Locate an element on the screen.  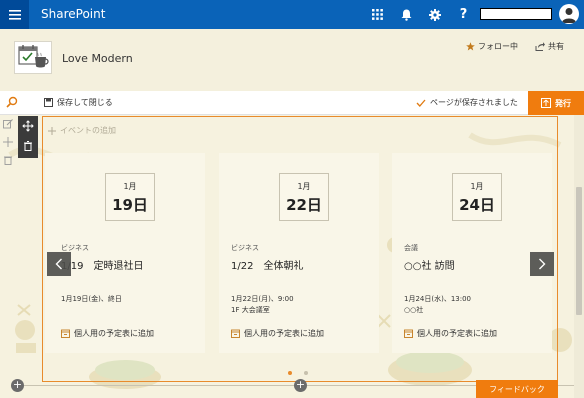
share-icon is located at coordinates (540, 46).